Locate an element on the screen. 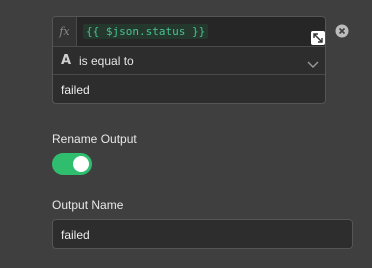  expand-arrows-icon is located at coordinates (318, 38).